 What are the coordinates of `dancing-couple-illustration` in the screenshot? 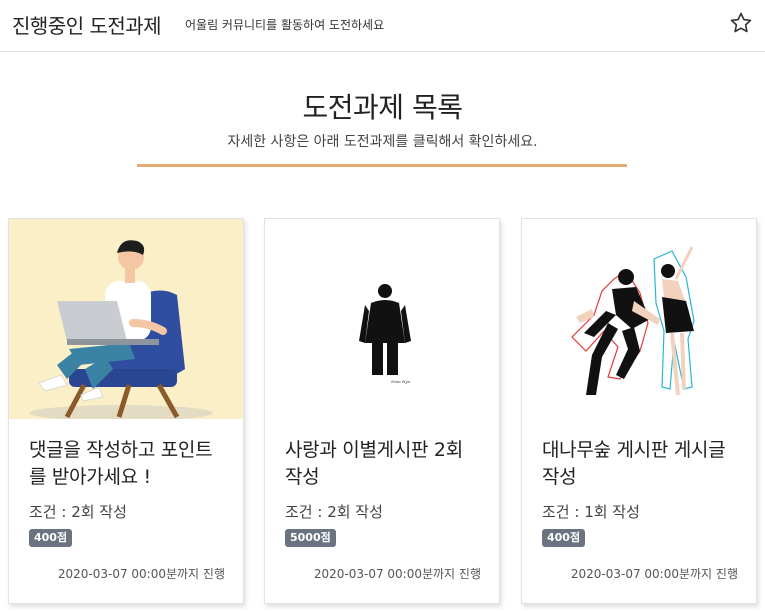 It's located at (639, 319).